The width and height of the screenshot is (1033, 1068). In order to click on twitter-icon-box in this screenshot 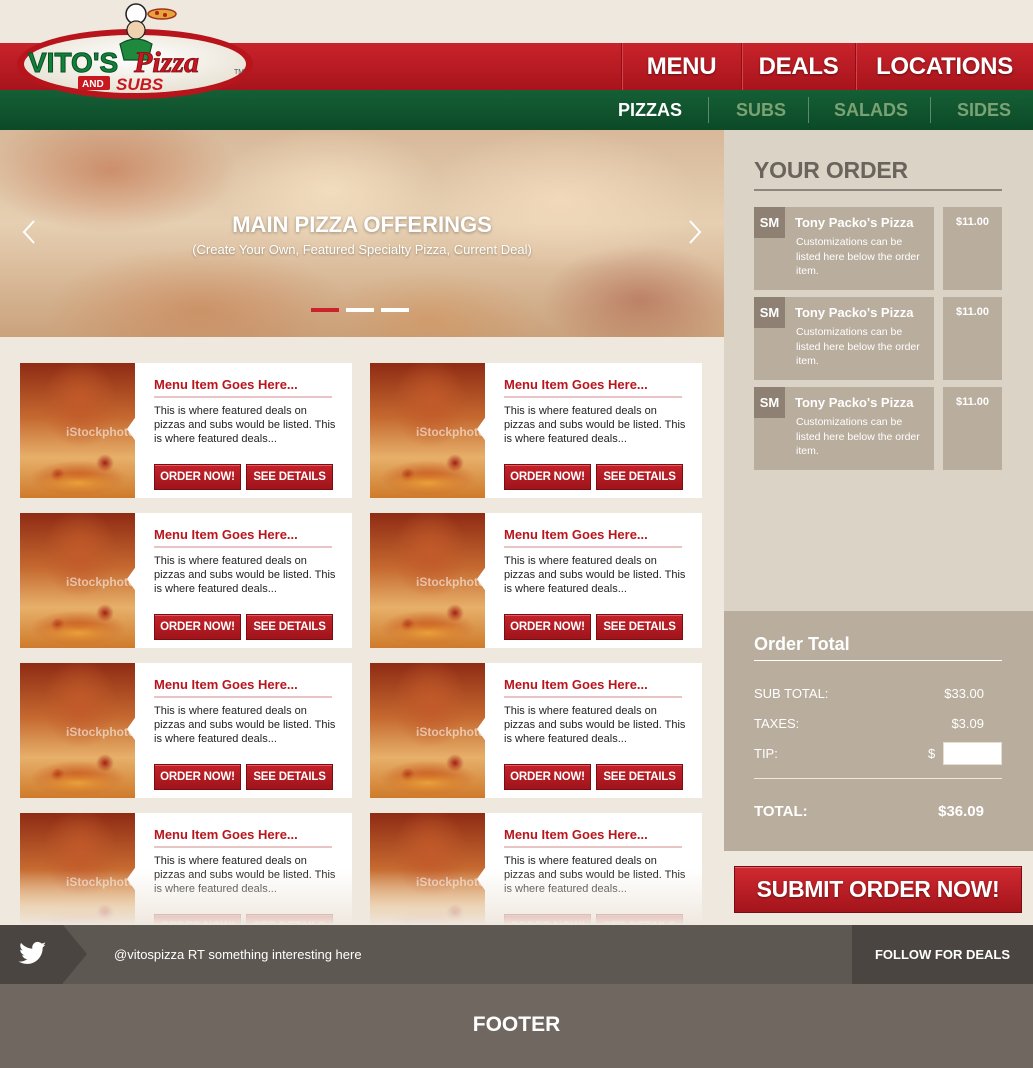, I will do `click(31, 954)`.